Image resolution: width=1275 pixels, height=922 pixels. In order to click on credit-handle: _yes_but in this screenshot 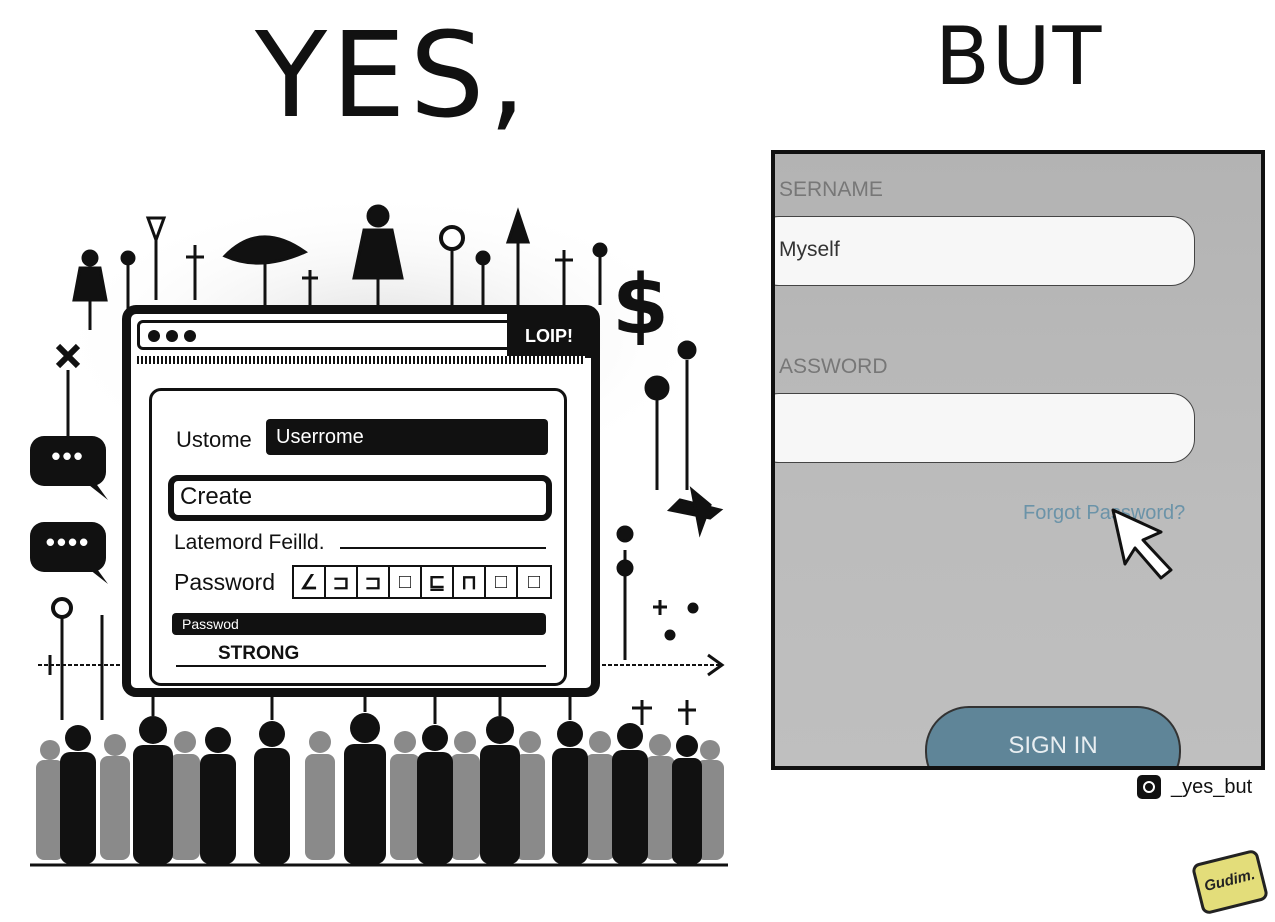, I will do `click(1211, 787)`.